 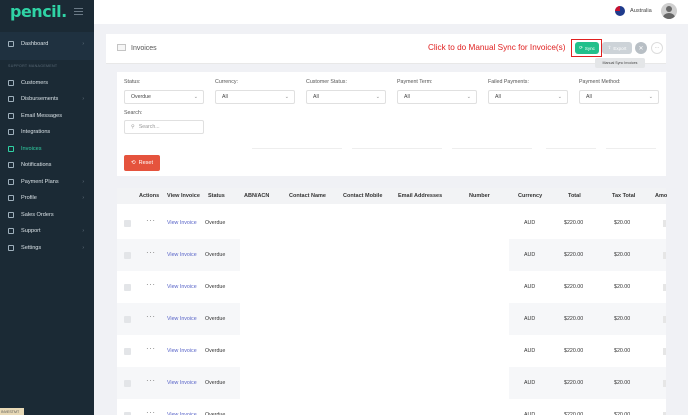 I want to click on column-header: Email Addresses, so click(x=420, y=196).